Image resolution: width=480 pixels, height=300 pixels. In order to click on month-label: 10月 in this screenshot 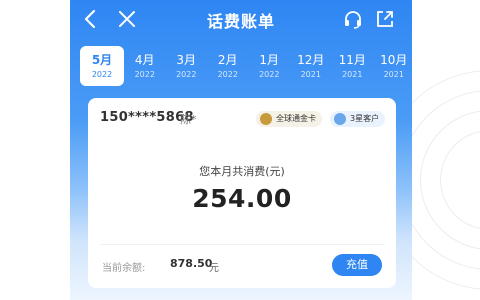, I will do `click(394, 60)`.